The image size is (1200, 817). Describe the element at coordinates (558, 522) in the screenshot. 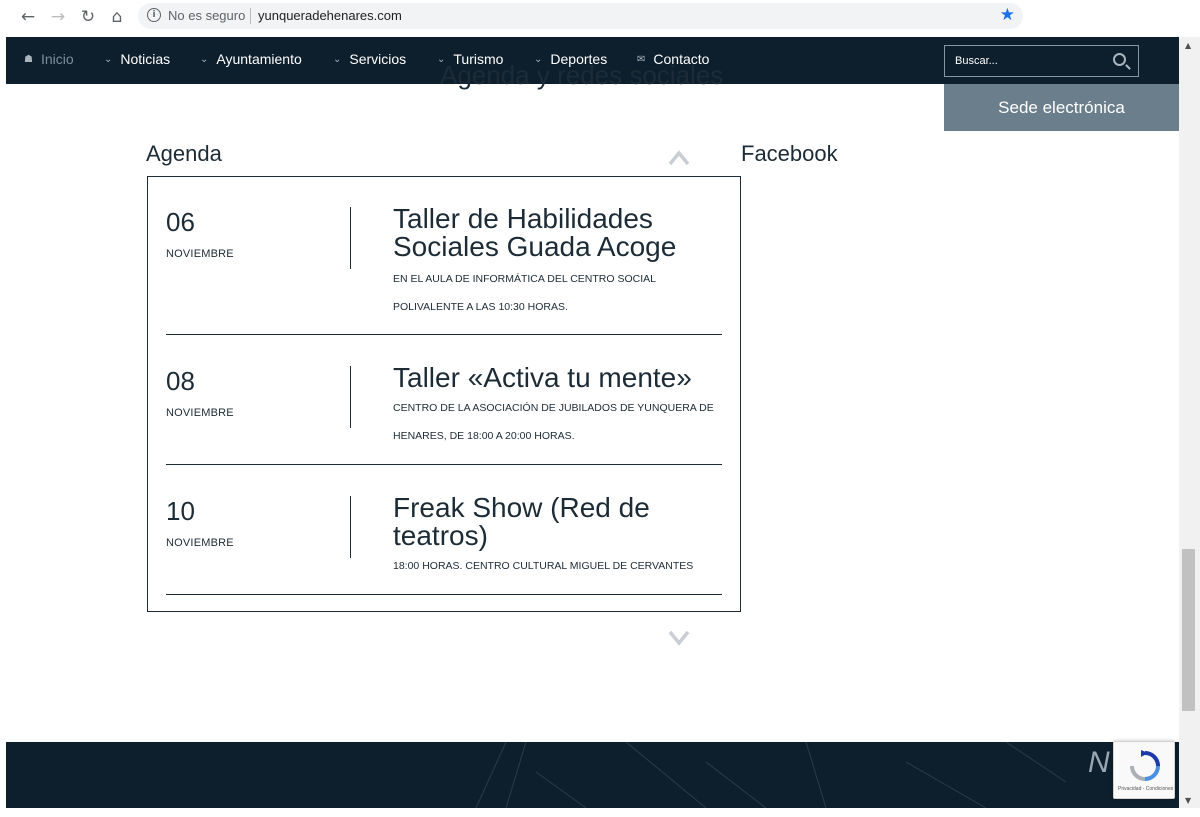

I see `event-title: Freak Show (Red de teatros)` at that location.